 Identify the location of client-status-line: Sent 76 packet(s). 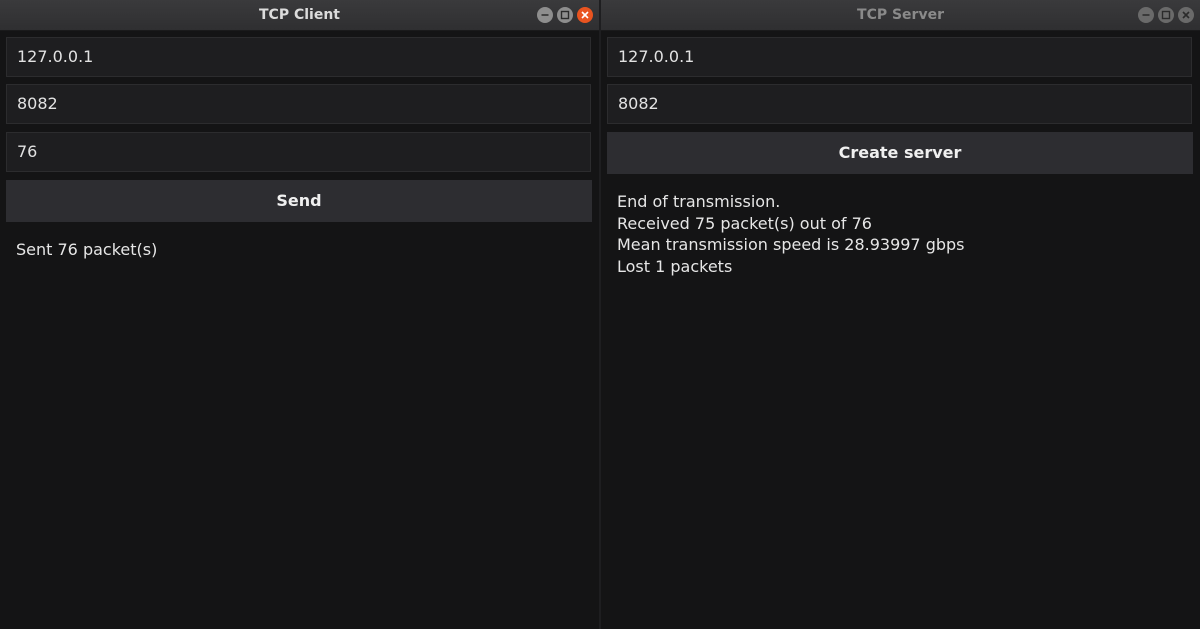
(87, 249).